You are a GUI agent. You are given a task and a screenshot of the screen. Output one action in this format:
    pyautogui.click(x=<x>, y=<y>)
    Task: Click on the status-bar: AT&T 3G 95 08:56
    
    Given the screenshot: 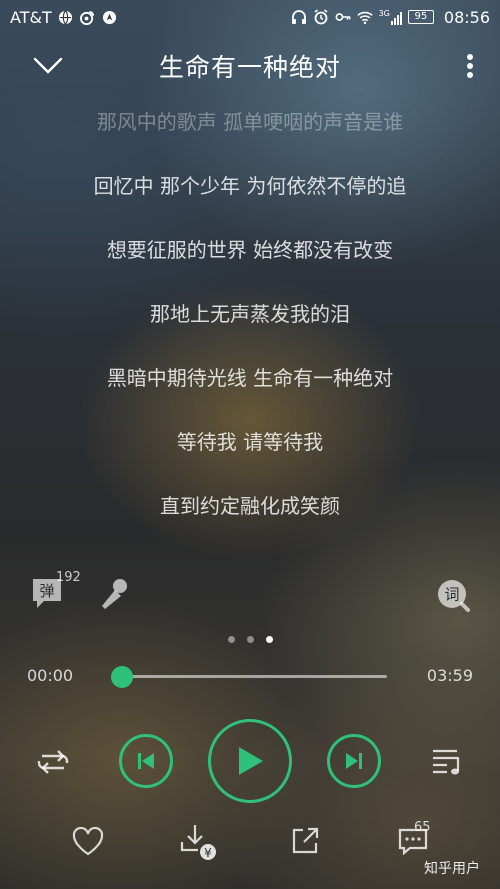 What is the action you would take?
    pyautogui.click(x=250, y=17)
    